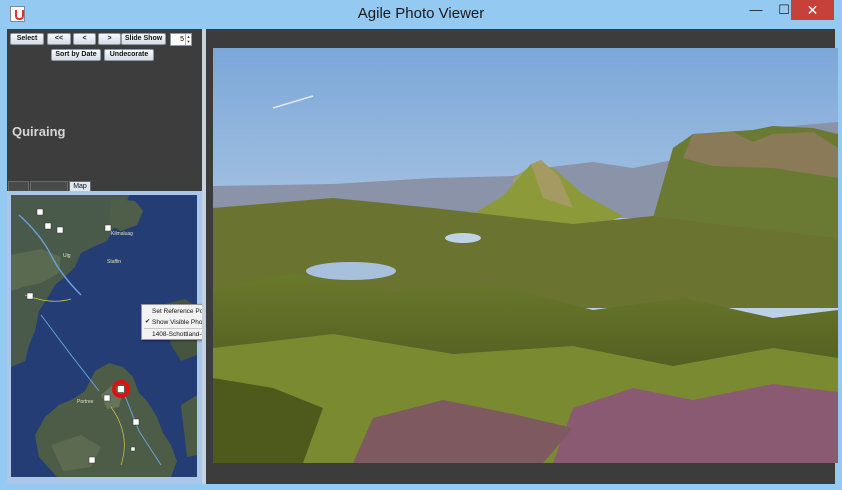  Describe the element at coordinates (39, 131) in the screenshot. I see `location-title: Quiraing` at that location.